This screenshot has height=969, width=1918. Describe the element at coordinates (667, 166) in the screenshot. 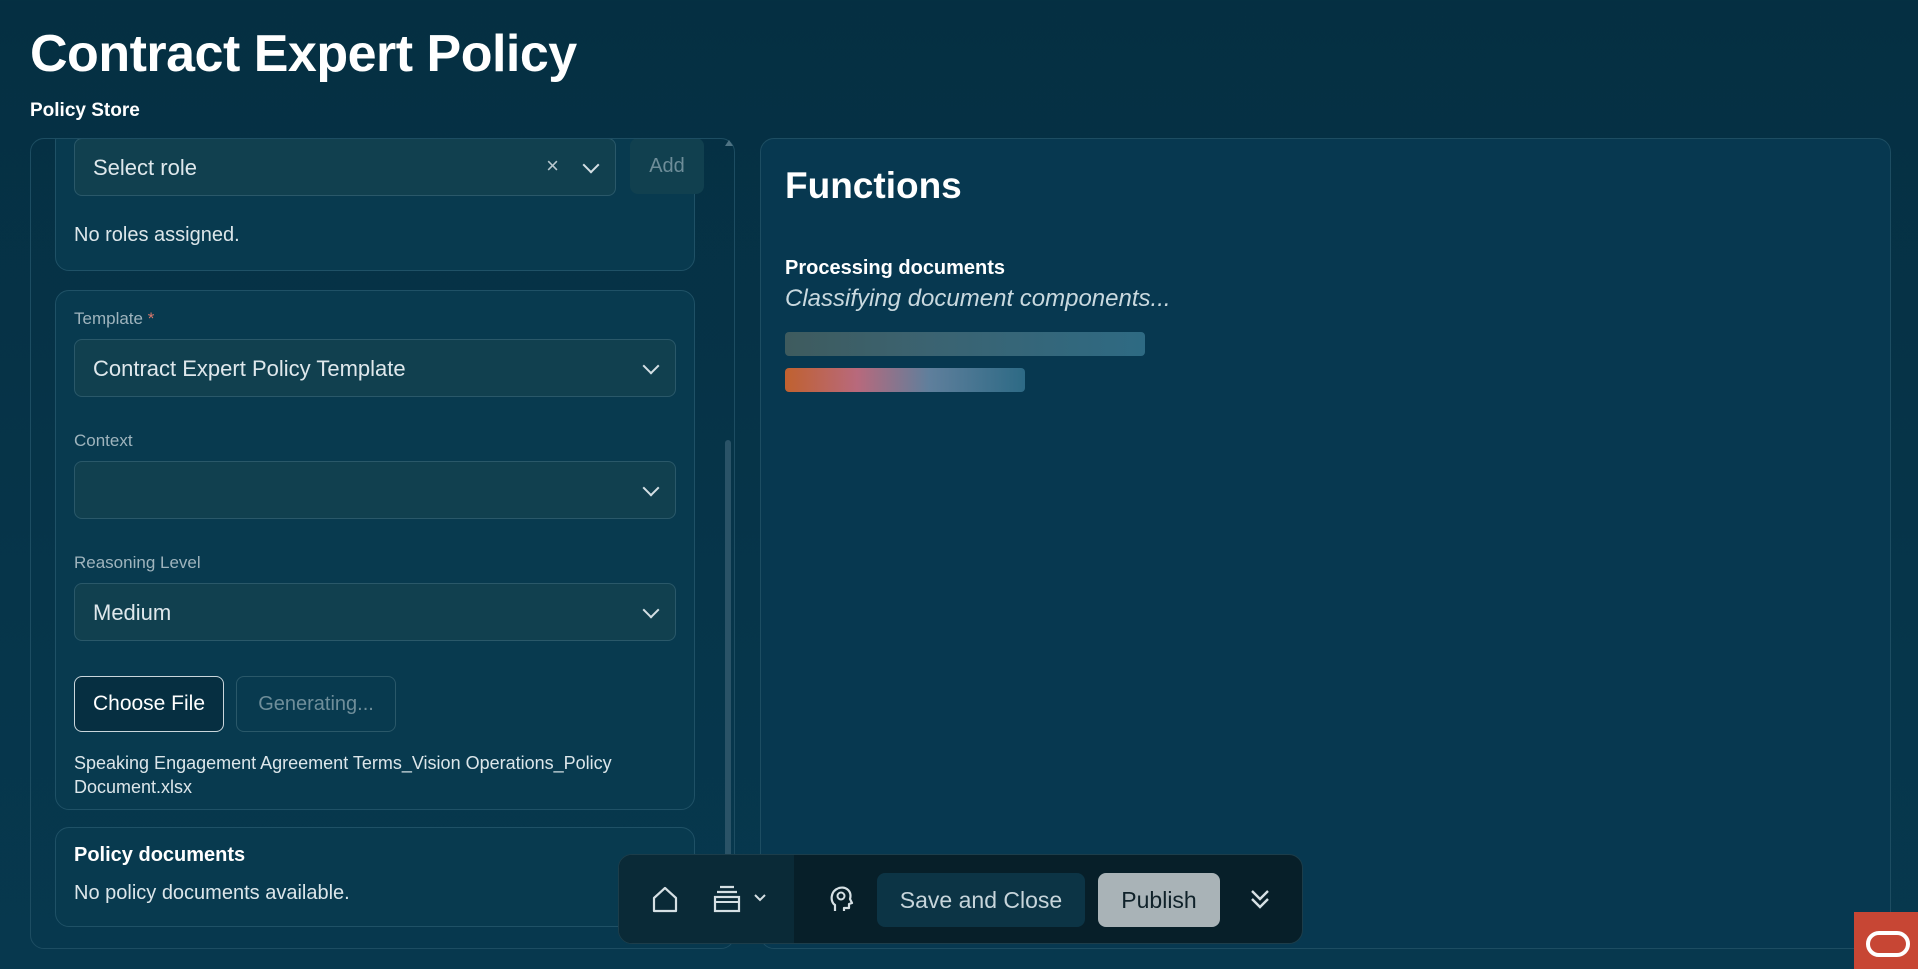

I see `add-role-button: Add` at that location.